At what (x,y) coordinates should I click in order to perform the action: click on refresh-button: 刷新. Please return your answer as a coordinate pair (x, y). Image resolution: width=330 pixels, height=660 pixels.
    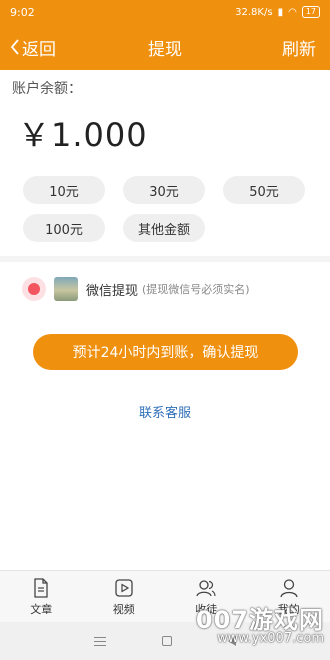
    Looking at the image, I should click on (299, 47).